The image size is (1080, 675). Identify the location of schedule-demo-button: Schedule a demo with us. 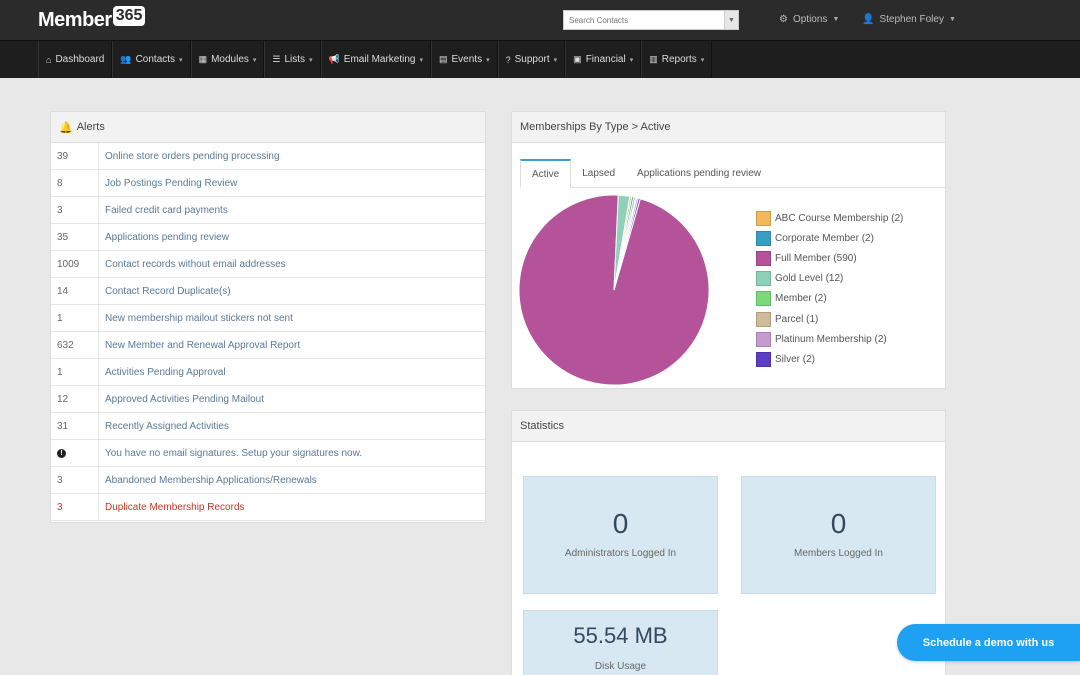
(988, 642).